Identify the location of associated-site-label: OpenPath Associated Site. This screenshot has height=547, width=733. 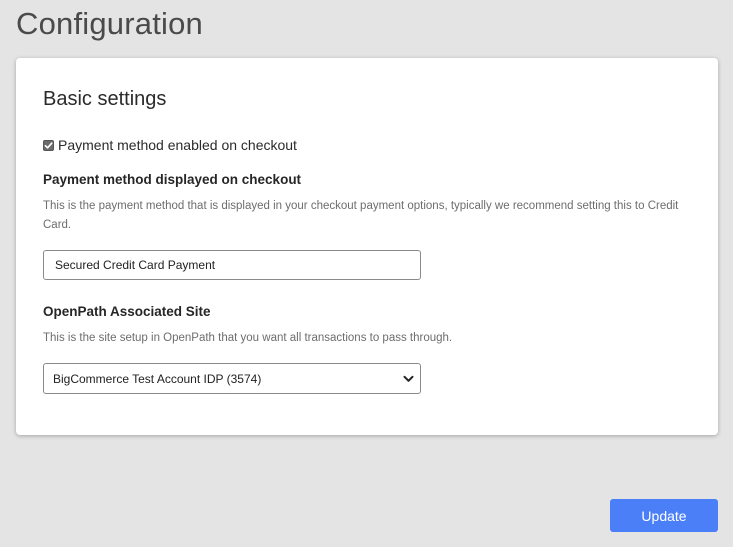
(127, 311).